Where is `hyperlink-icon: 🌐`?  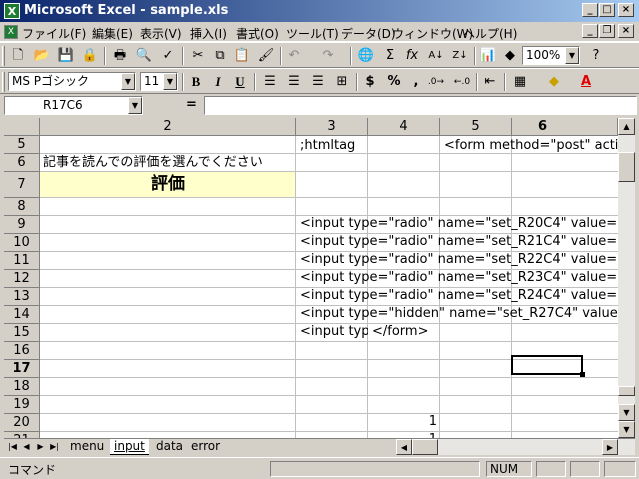 hyperlink-icon: 🌐 is located at coordinates (366, 56).